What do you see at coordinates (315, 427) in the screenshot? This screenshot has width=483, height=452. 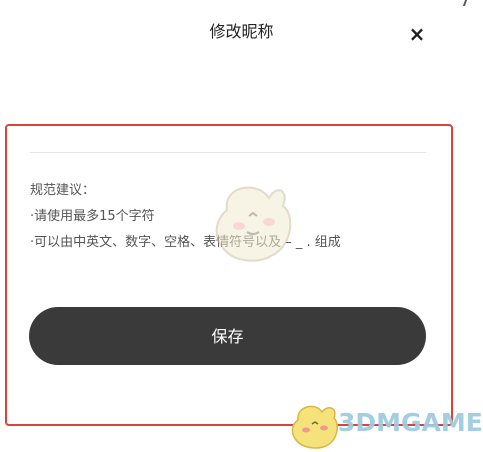 I see `mascot-logo-icon` at bounding box center [315, 427].